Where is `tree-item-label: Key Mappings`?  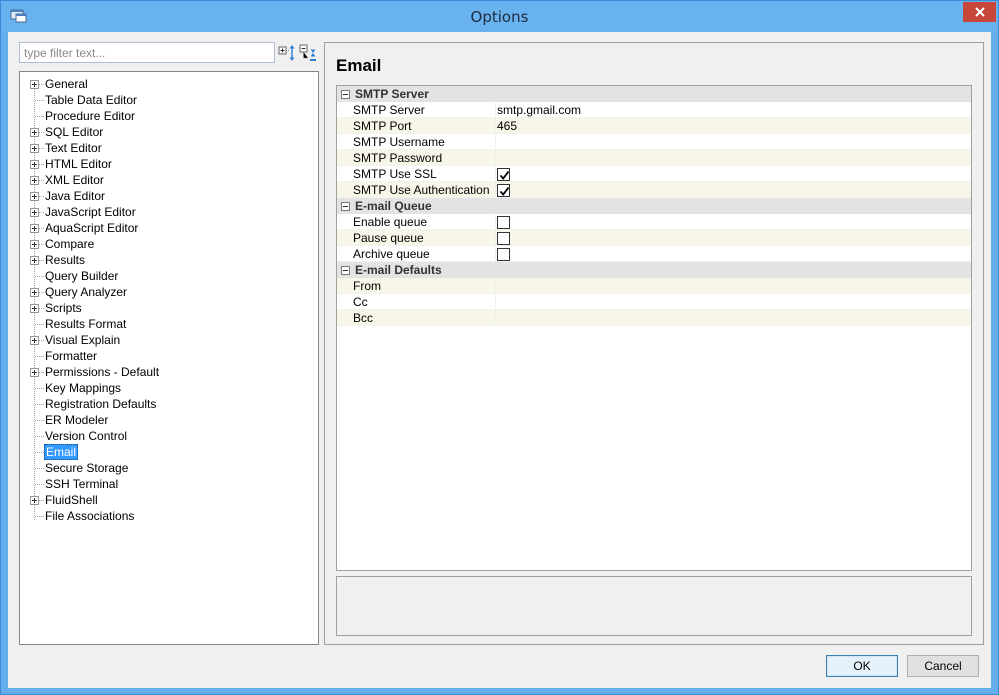 tree-item-label: Key Mappings is located at coordinates (83, 388).